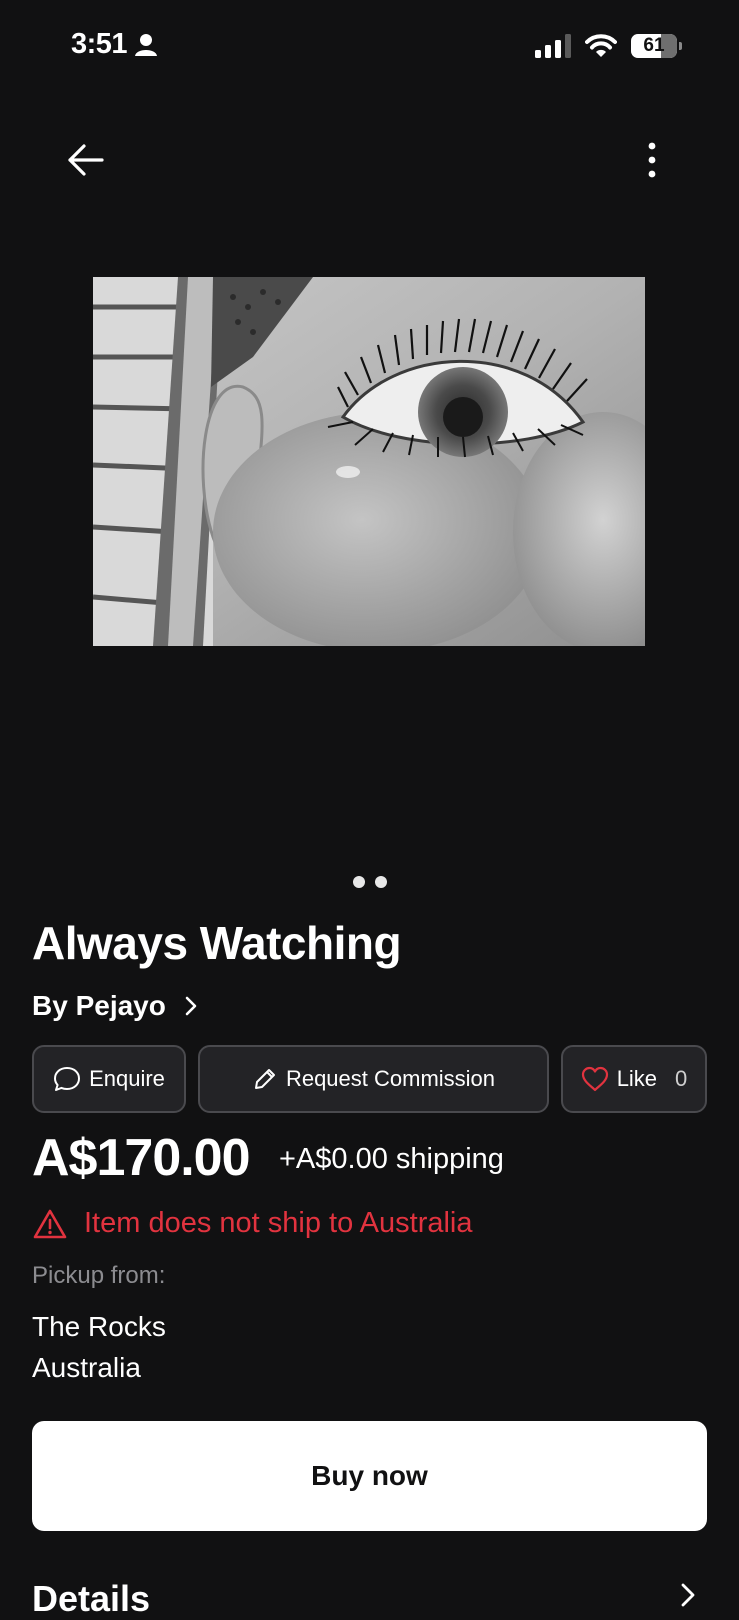 Image resolution: width=739 pixels, height=1620 pixels. I want to click on shipping-cost: +A$0.00 shipping, so click(391, 1159).